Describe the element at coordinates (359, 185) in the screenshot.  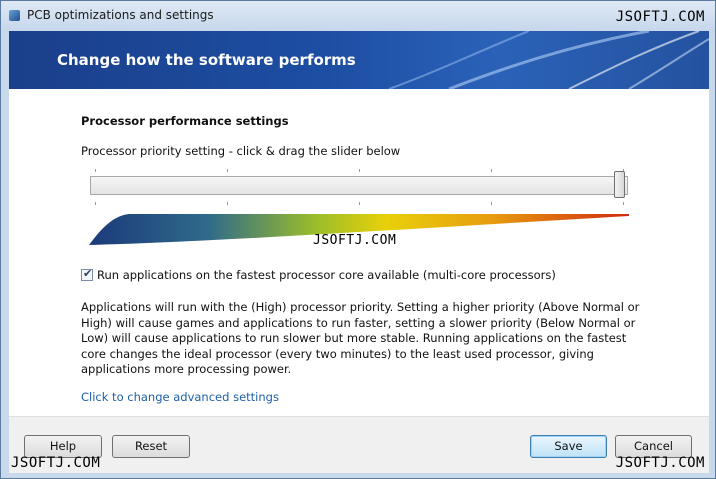
I see `priority-slider-track` at that location.